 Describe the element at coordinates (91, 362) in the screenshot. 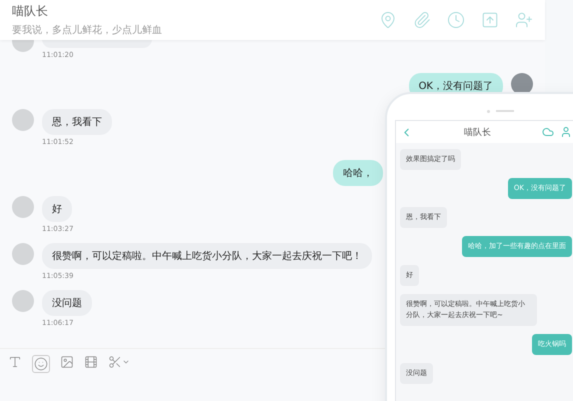

I see `film-icon` at that location.